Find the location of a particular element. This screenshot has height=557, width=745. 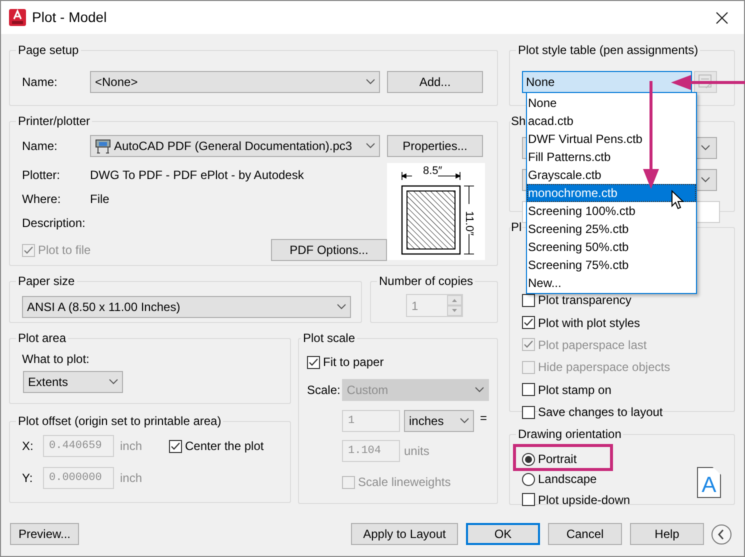

checkbox-label: Plot transparency is located at coordinates (585, 301).